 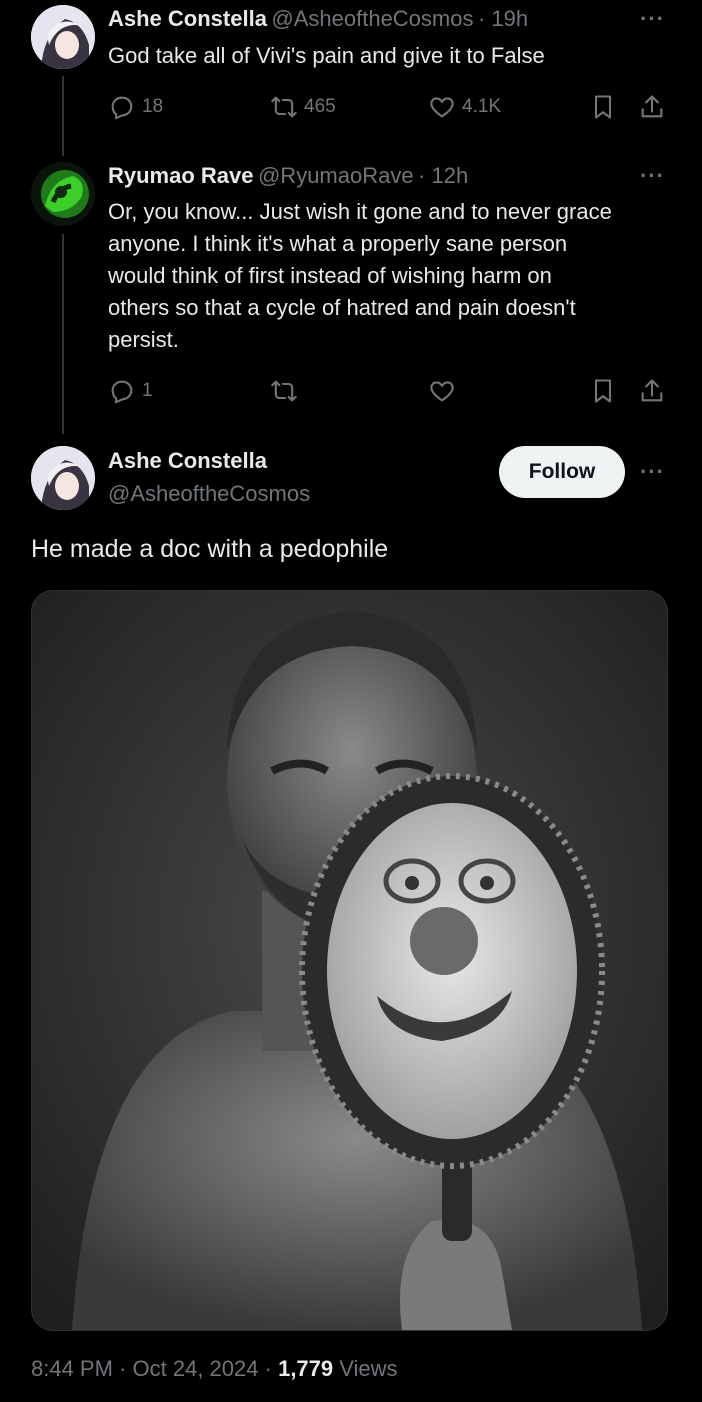 I want to click on reply1-header: Ashe Constella @AsheoftheCosmos · 19h, so click(x=318, y=19).